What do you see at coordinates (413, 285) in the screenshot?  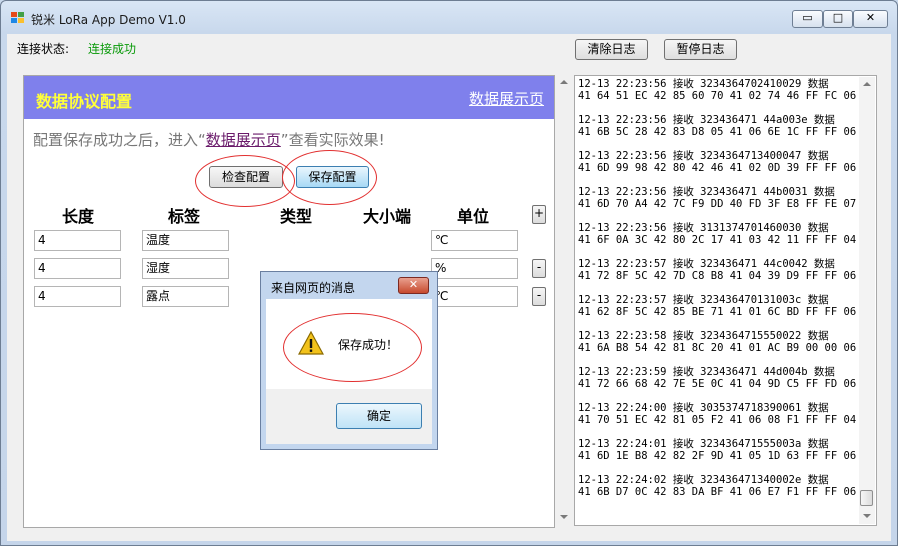 I see `dialog-close-button: ✕` at bounding box center [413, 285].